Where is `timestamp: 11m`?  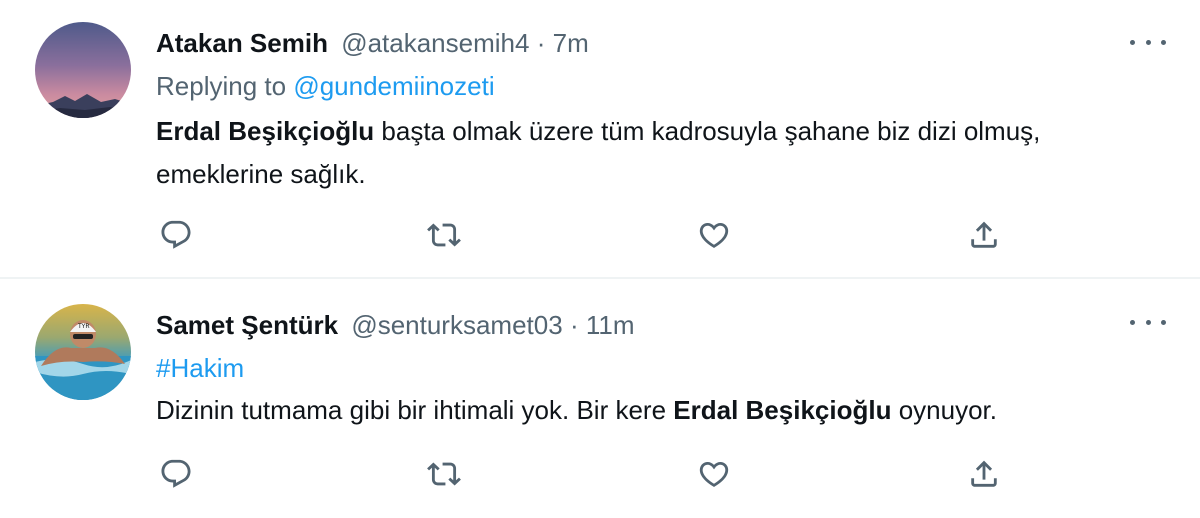
timestamp: 11m is located at coordinates (610, 325).